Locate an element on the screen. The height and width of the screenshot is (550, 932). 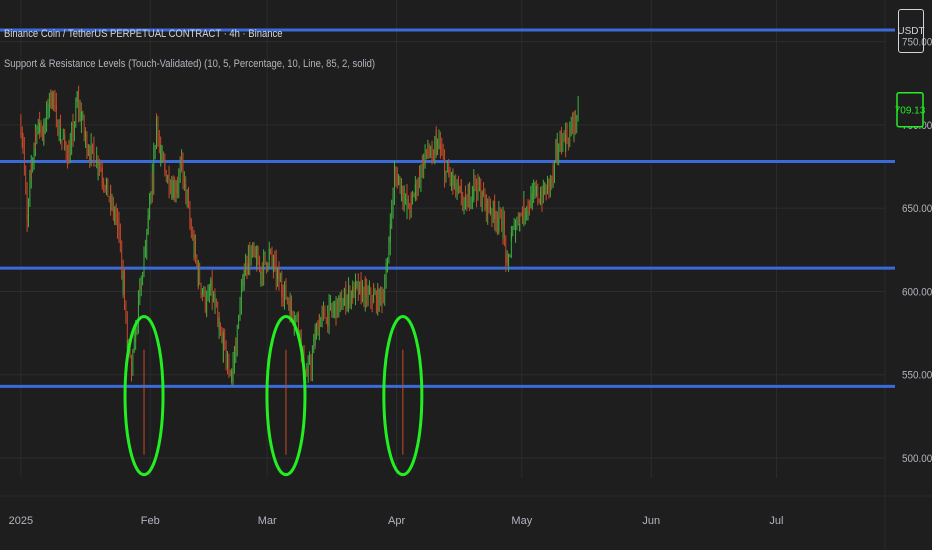
currency-unit-badge: USDT is located at coordinates (911, 31).